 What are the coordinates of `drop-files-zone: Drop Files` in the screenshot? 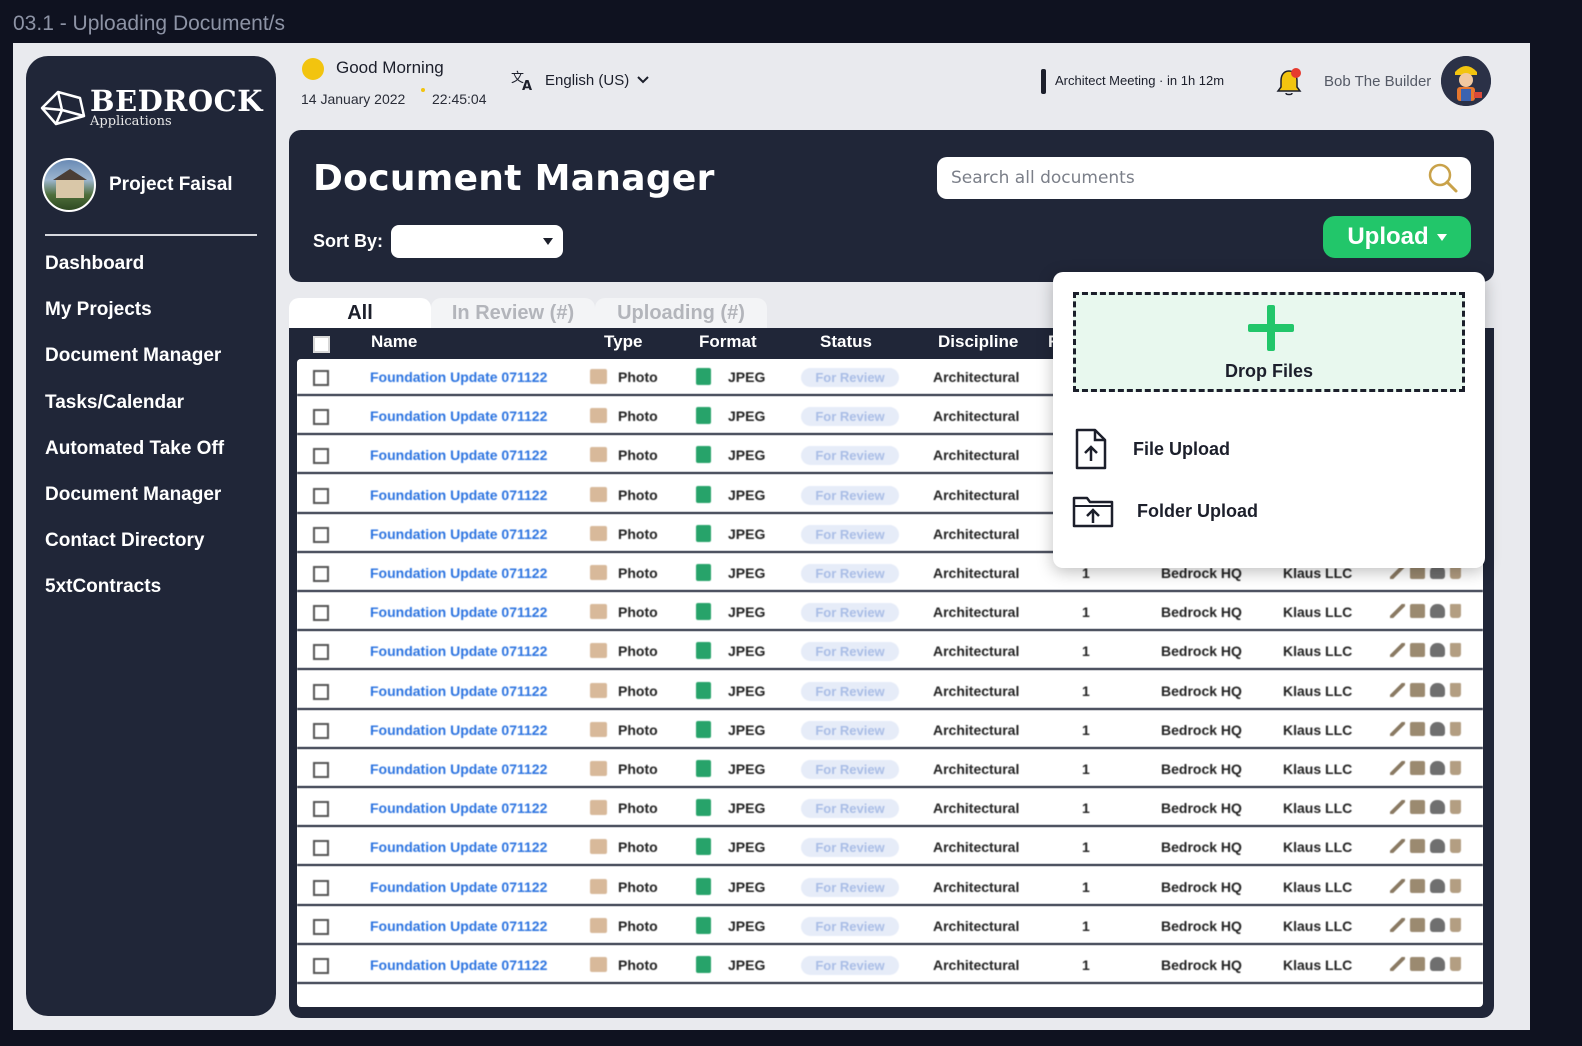 It's located at (1269, 342).